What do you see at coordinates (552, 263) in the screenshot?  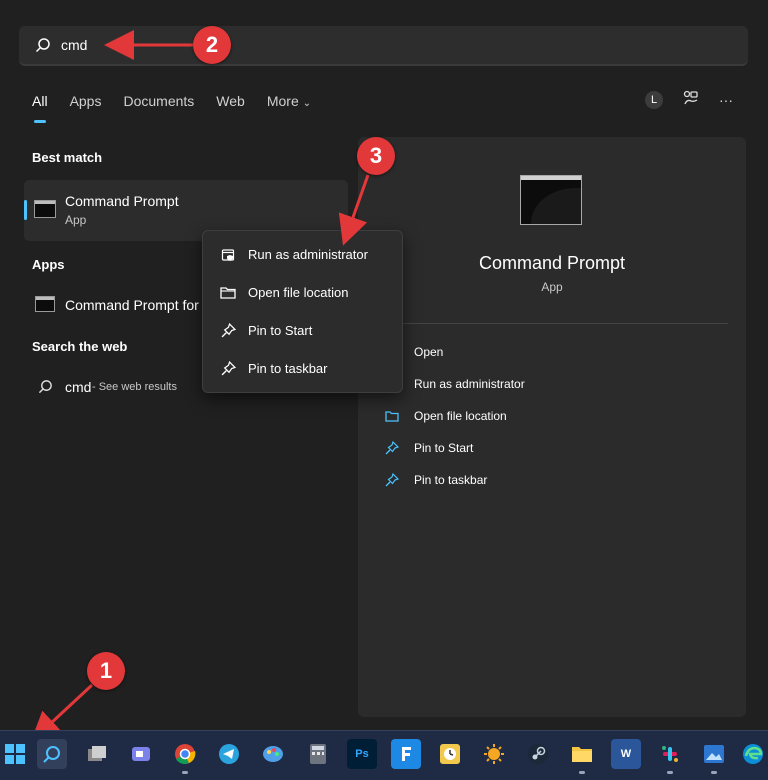 I see `detail-title: Command Prompt` at bounding box center [552, 263].